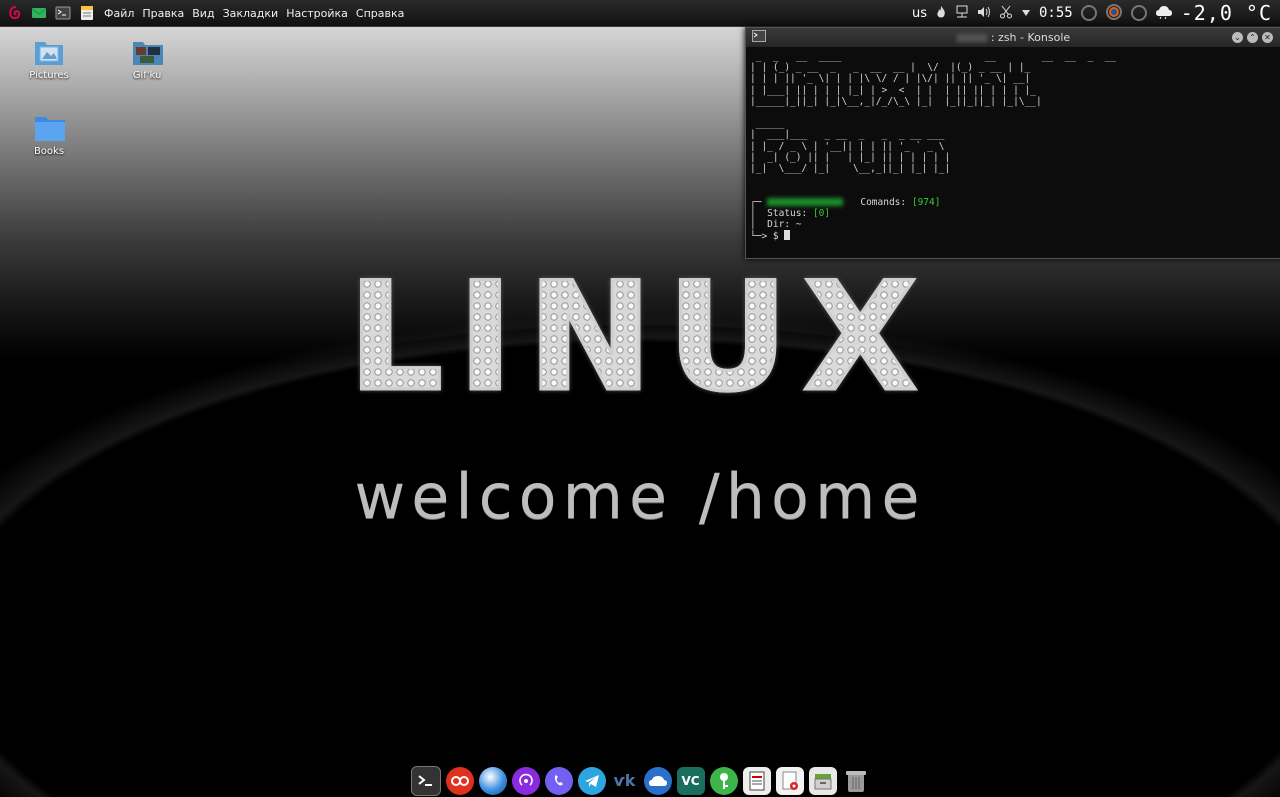 This screenshot has height=797, width=1280. What do you see at coordinates (690, 780) in the screenshot?
I see `vscode-icon: VC` at bounding box center [690, 780].